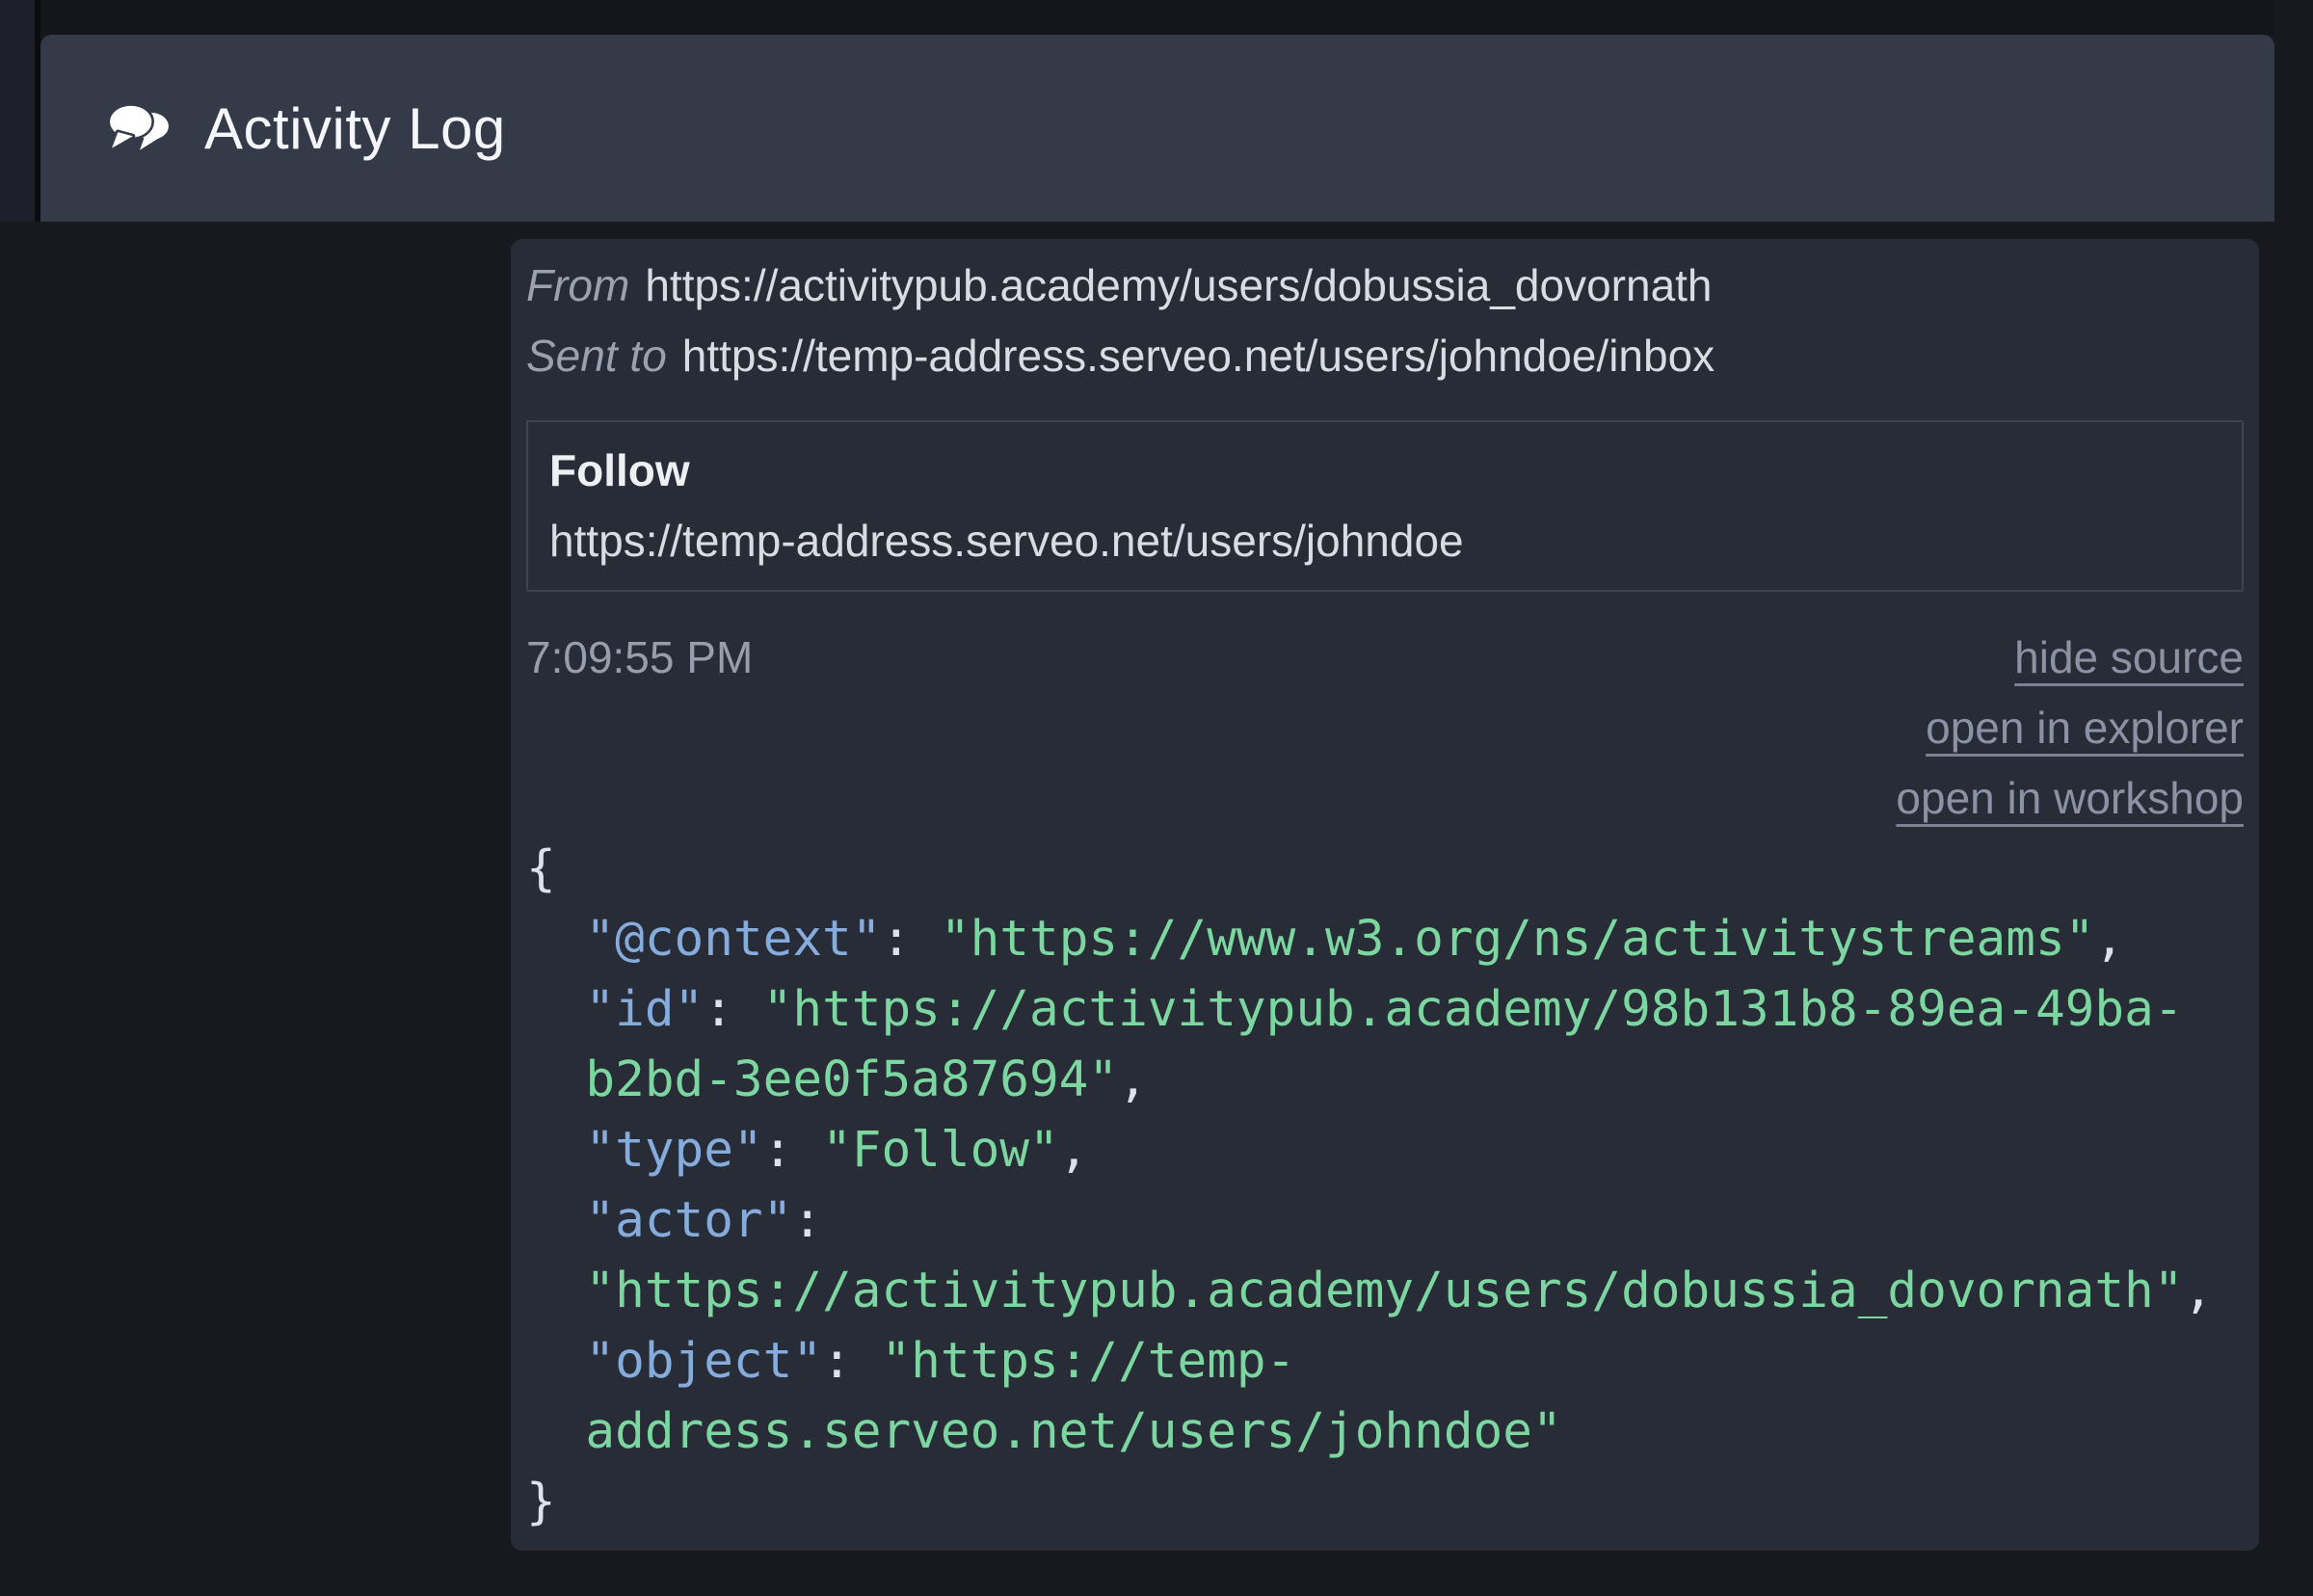 The width and height of the screenshot is (2313, 1596). I want to click on column-title: Activity Log, so click(355, 128).